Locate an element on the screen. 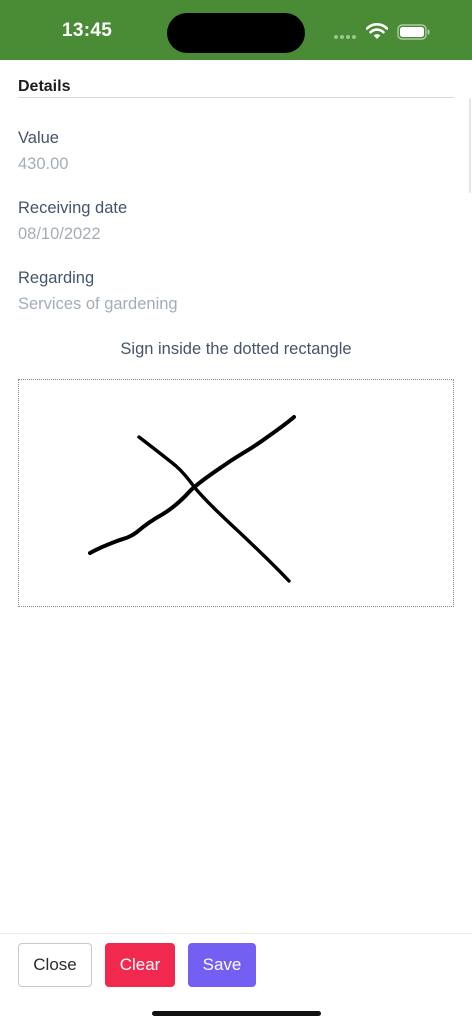 The height and width of the screenshot is (1024, 472). close-button: Close is located at coordinates (55, 965).